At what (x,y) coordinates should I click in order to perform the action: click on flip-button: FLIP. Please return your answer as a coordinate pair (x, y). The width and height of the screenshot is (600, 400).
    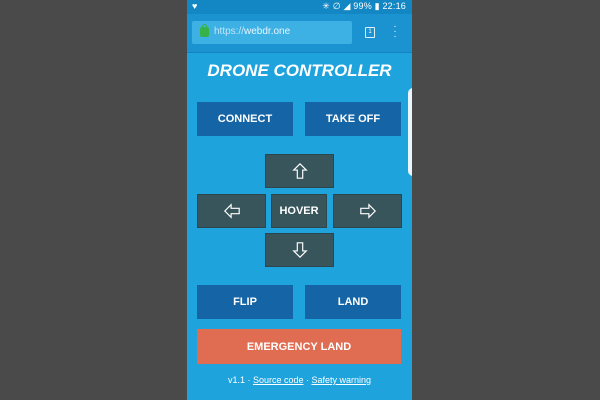
    Looking at the image, I should click on (245, 302).